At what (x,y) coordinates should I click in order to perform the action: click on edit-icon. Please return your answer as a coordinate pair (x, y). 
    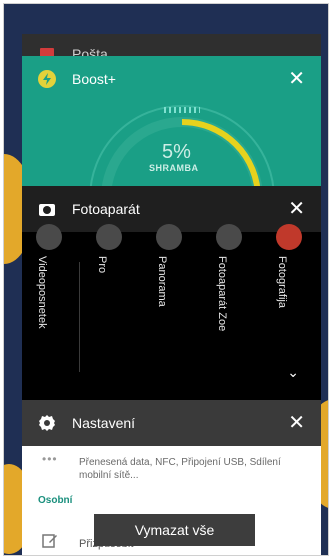
    Looking at the image, I should click on (50, 542).